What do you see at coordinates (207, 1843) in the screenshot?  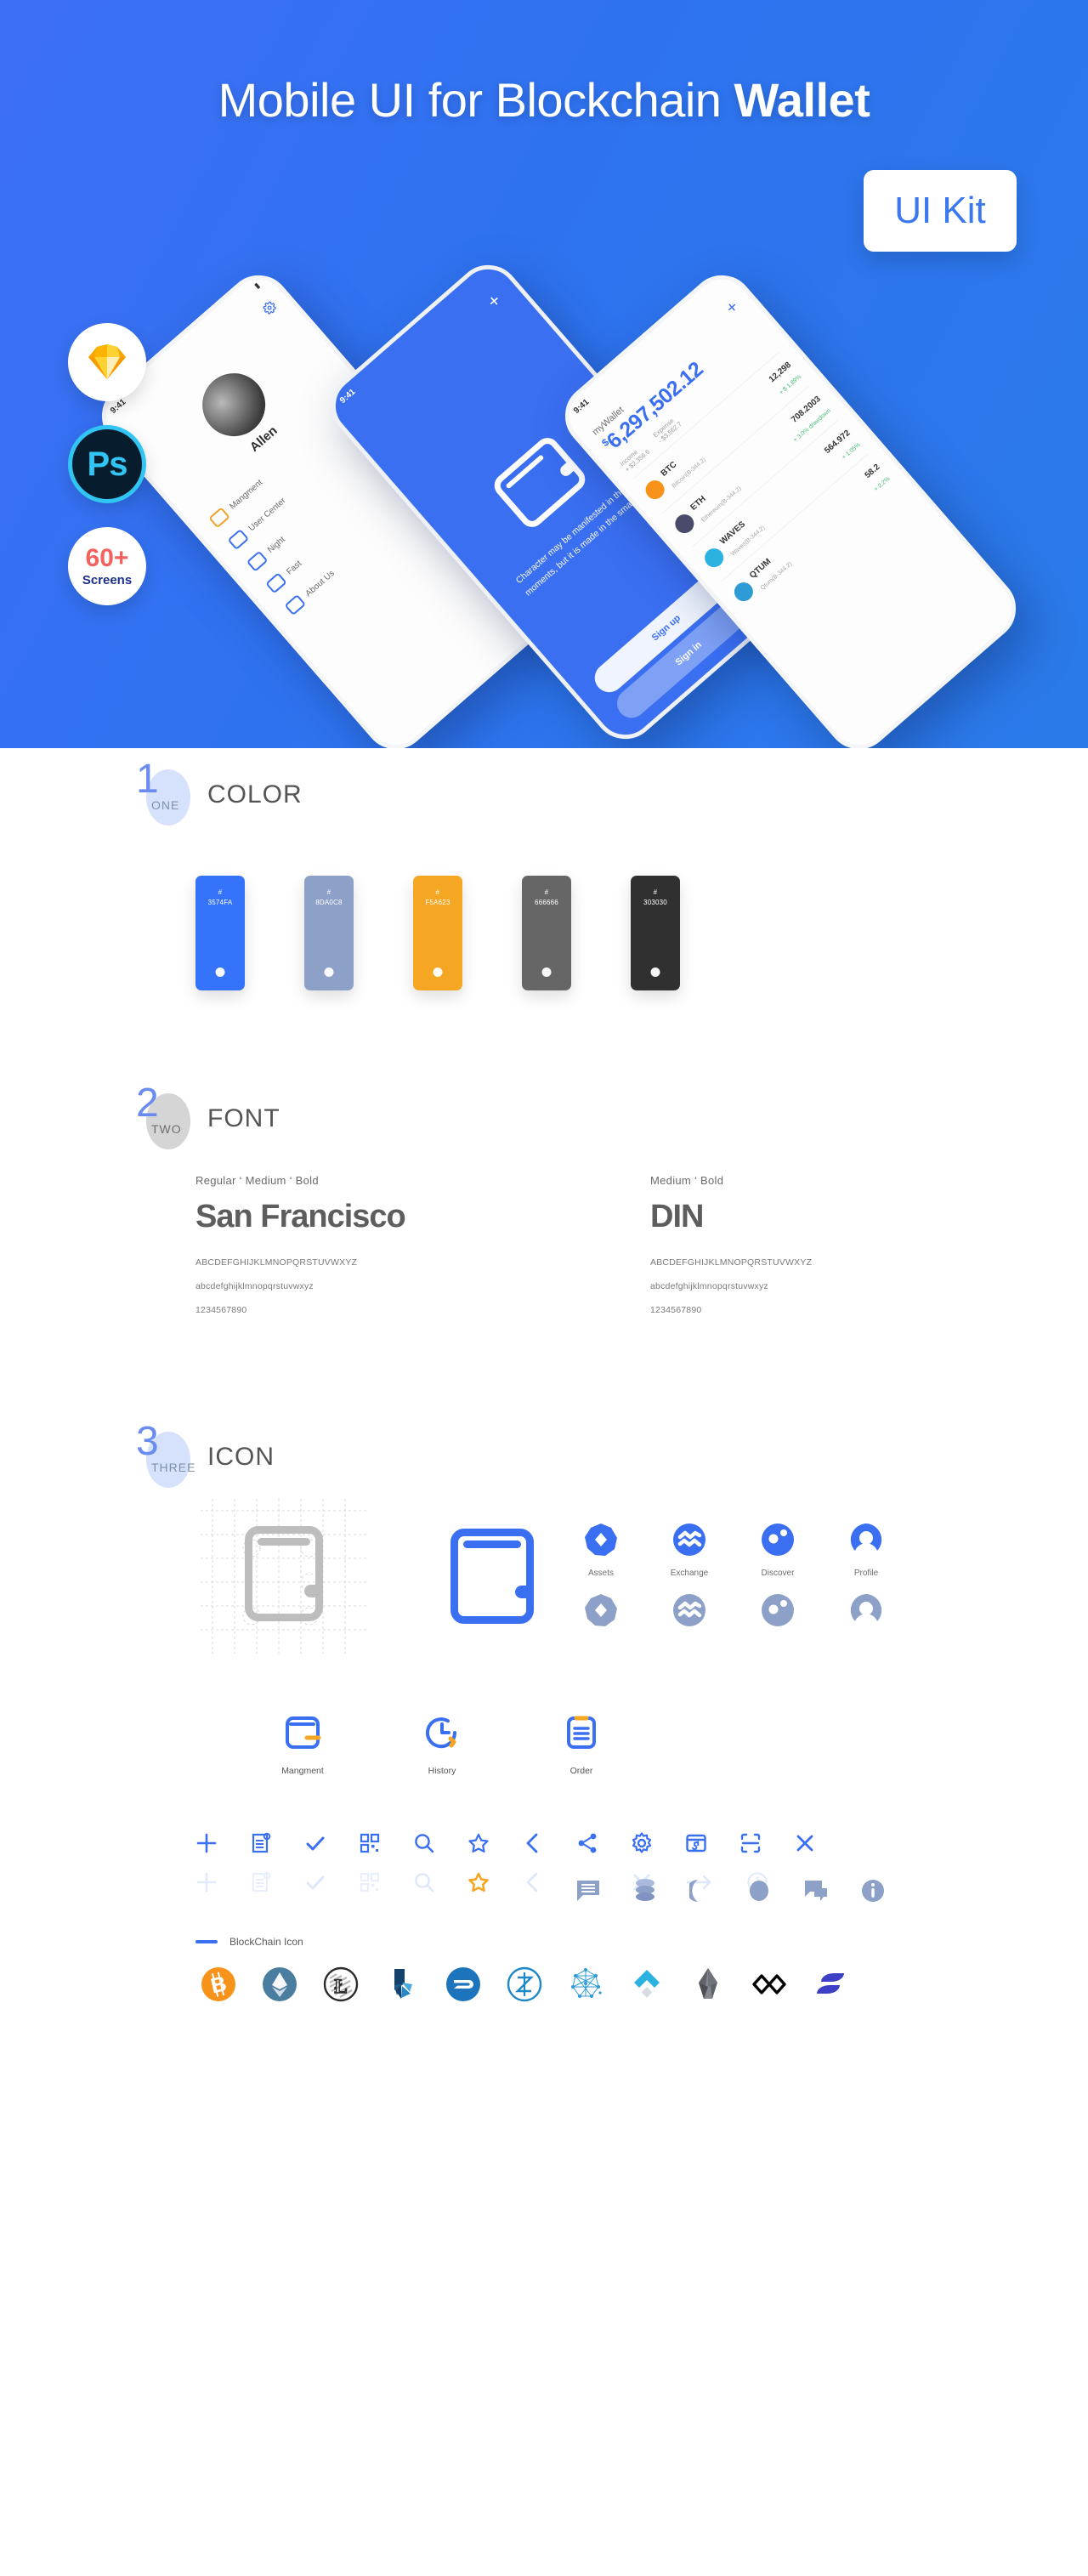 I see `plus-icon` at bounding box center [207, 1843].